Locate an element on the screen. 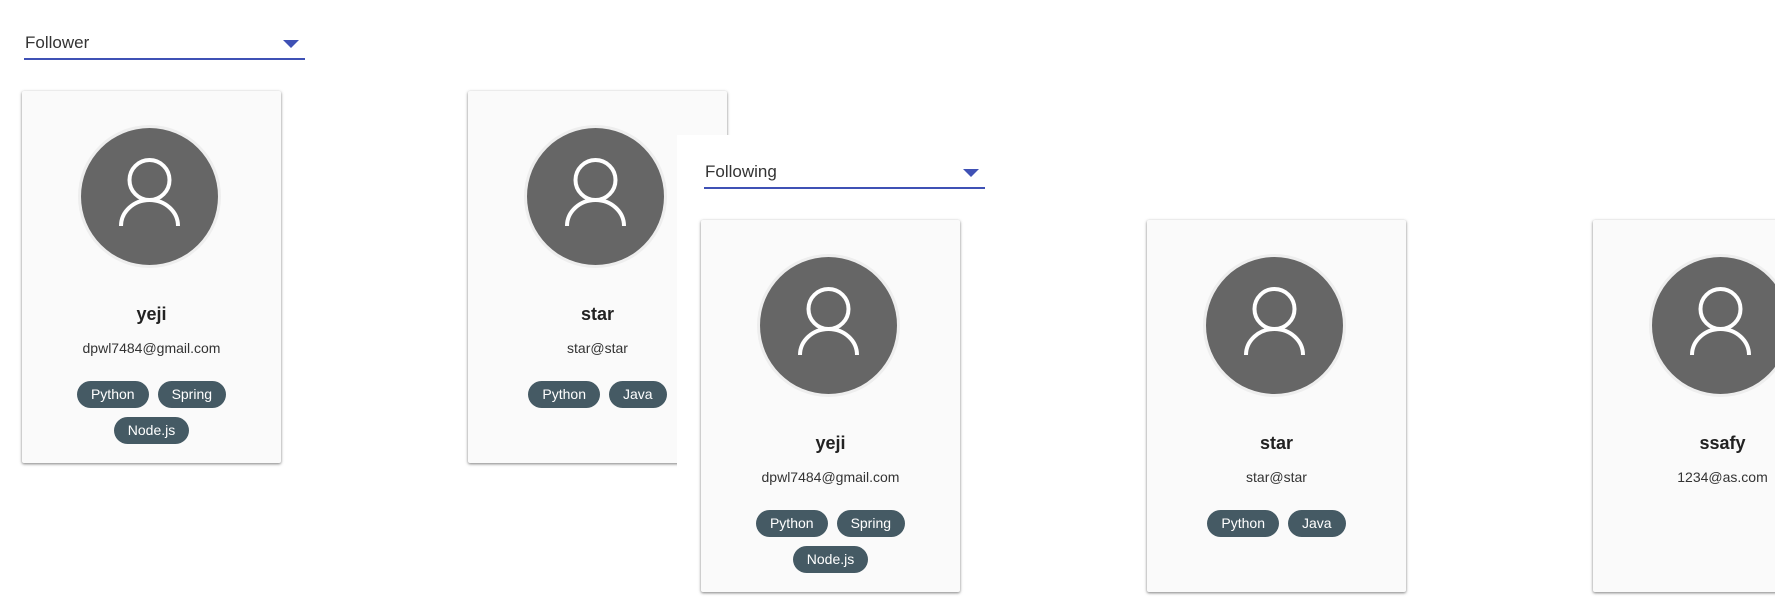  user-name: star is located at coordinates (1276, 443).